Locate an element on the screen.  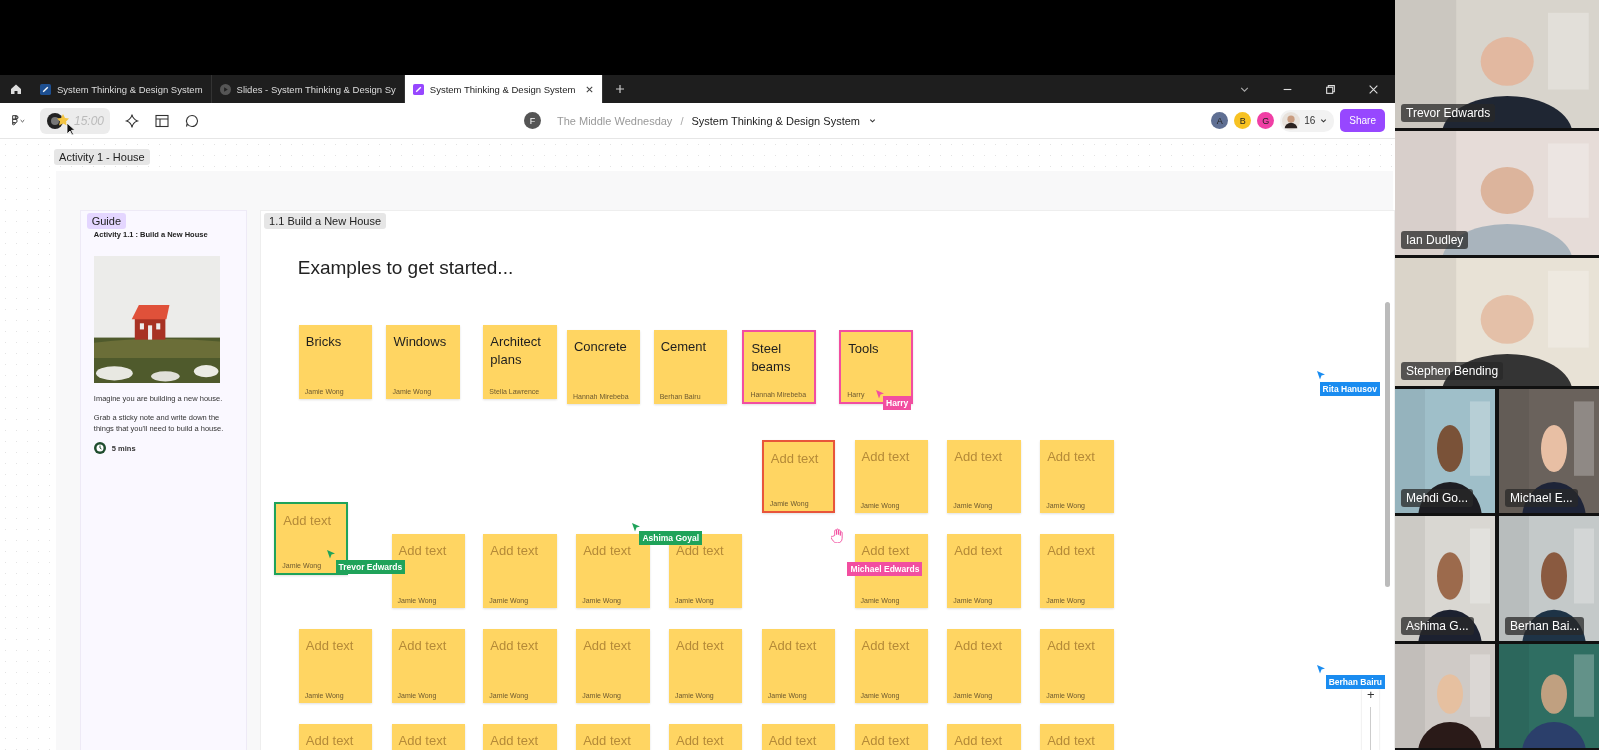
home-icon is located at coordinates (16, 89).